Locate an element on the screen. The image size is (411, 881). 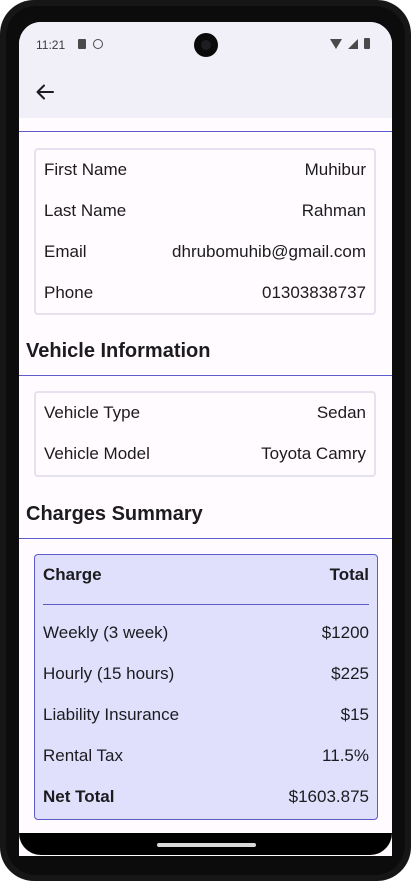
section-divider is located at coordinates (205, 131).